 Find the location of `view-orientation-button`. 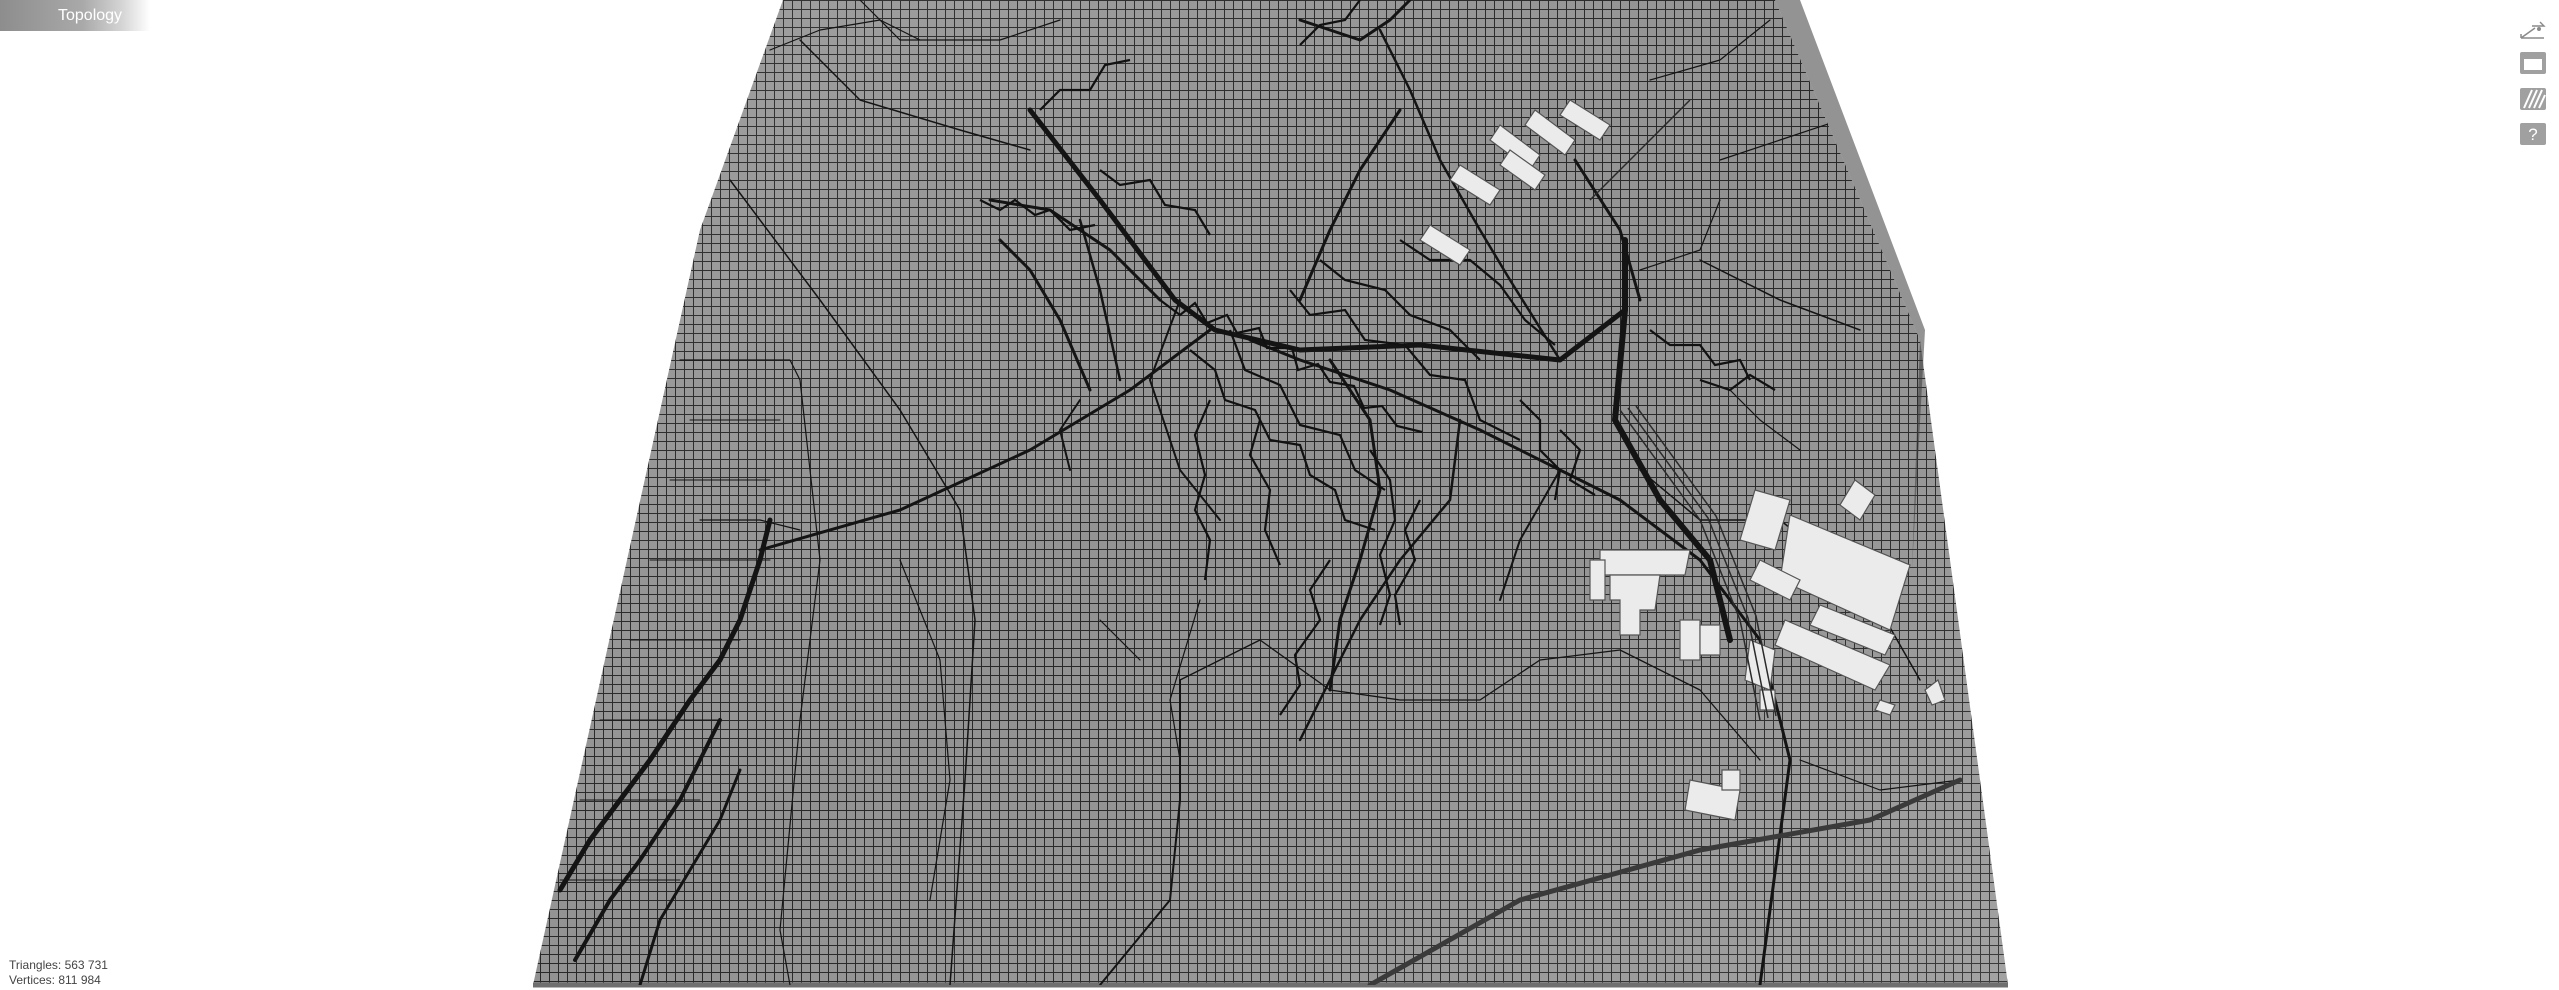

view-orientation-button is located at coordinates (2533, 29).